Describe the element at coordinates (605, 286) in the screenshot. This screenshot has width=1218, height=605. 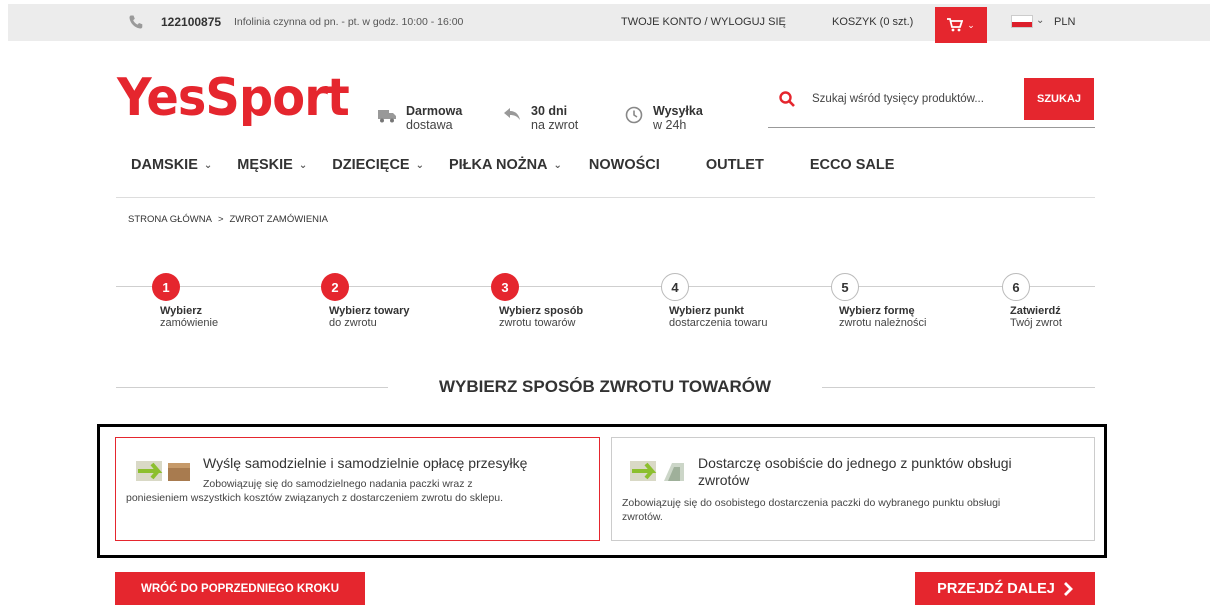
I see `progress-line` at that location.